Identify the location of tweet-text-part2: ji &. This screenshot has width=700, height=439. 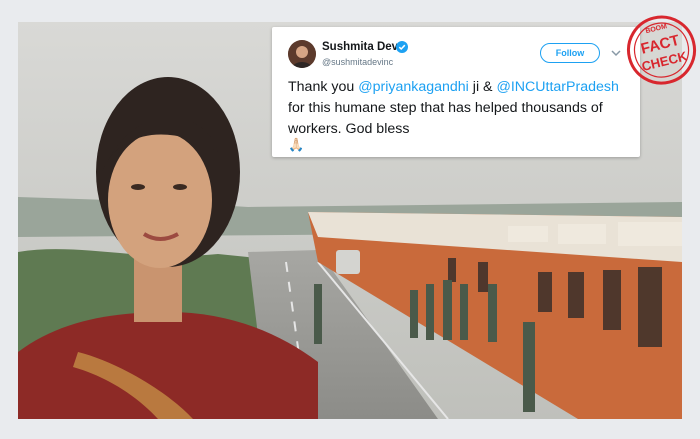
(482, 87).